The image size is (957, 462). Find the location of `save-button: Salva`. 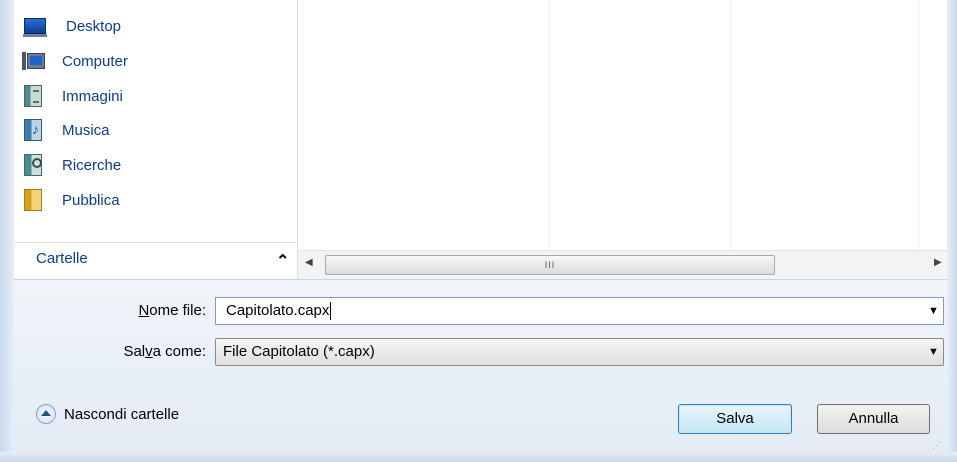

save-button: Salva is located at coordinates (735, 419).